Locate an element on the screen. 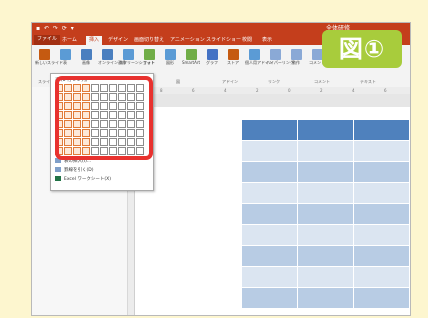  ribbon-button-11: ハイパーリンク is located at coordinates (280, 57).